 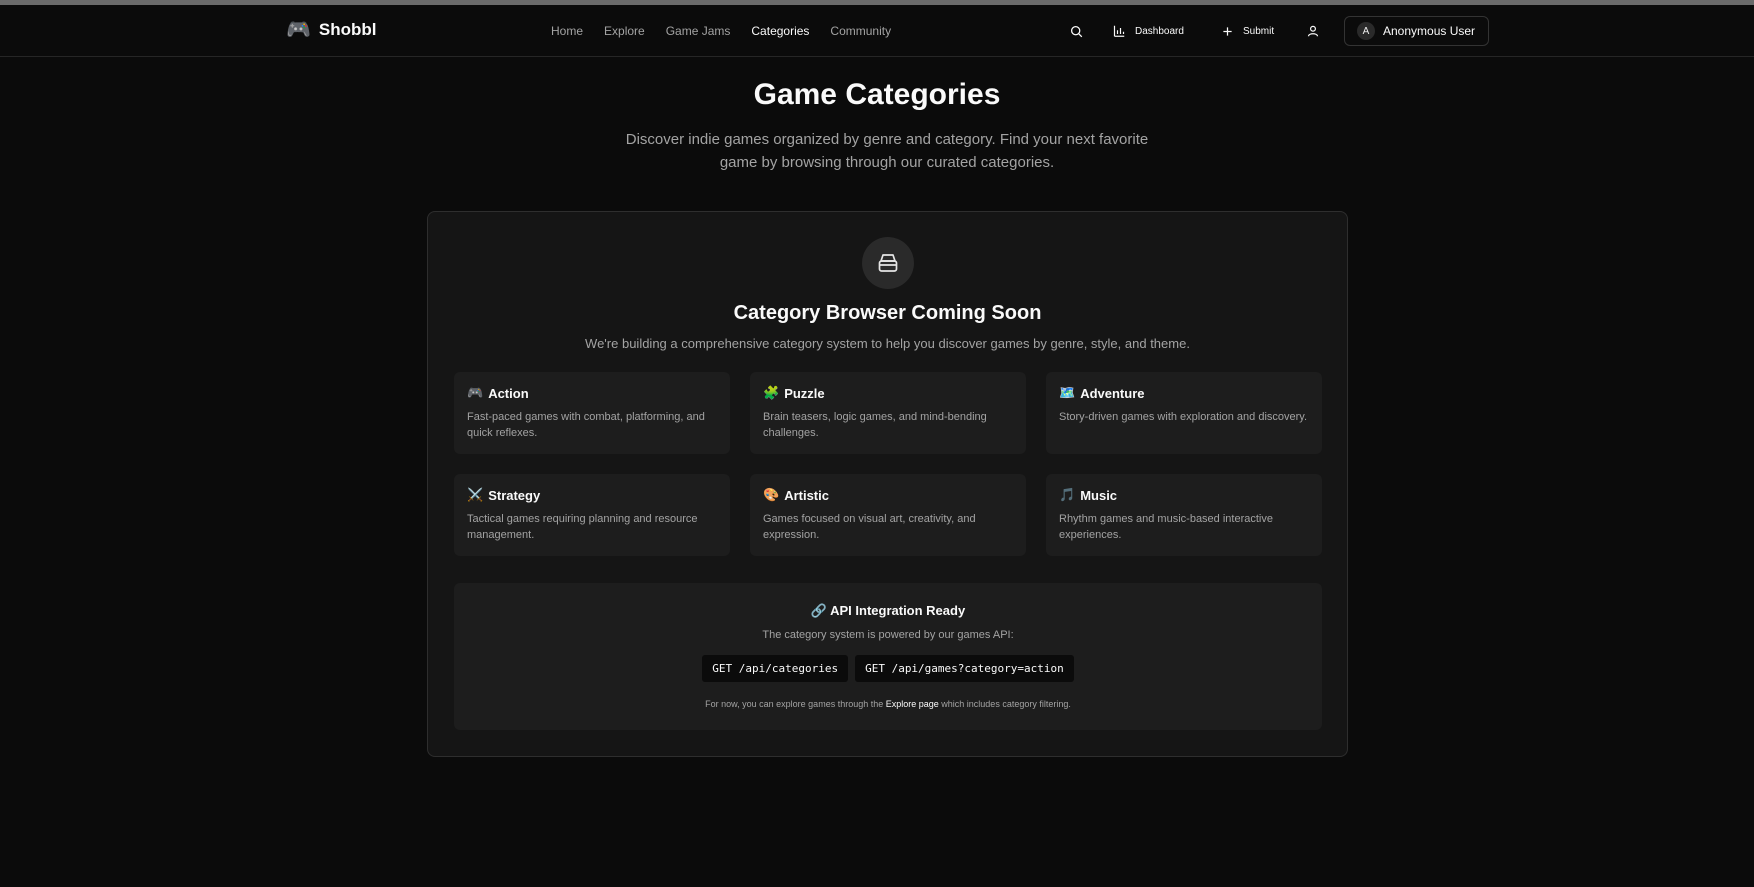 I want to click on category-name: Strategy, so click(x=514, y=495).